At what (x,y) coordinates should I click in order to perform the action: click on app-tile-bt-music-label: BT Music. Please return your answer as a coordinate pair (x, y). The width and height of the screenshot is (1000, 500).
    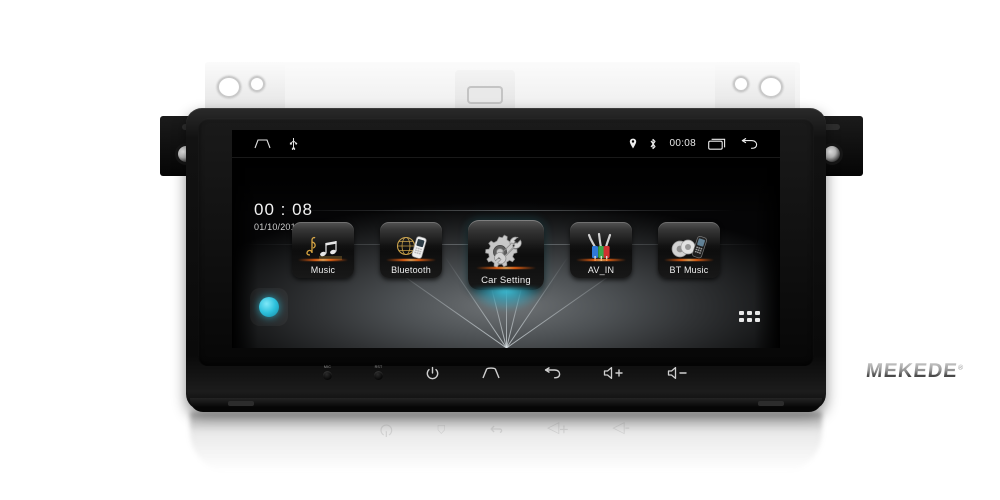
    Looking at the image, I should click on (689, 270).